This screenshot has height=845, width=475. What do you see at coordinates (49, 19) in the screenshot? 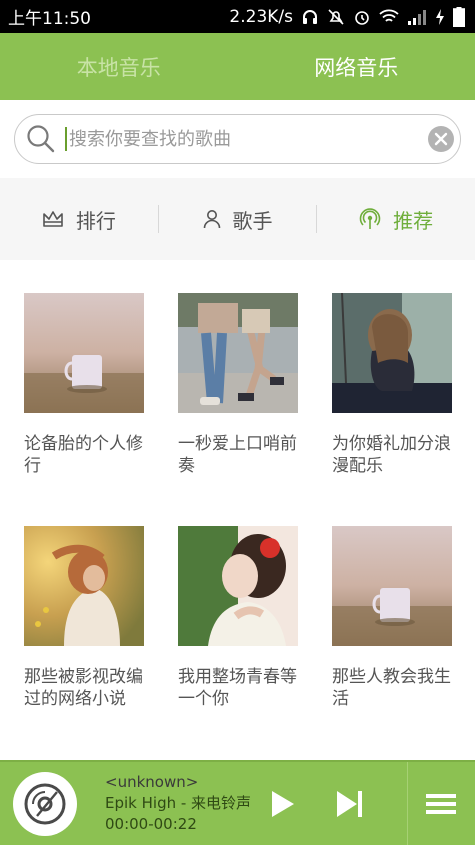
I see `status-time: 上午11:50` at bounding box center [49, 19].